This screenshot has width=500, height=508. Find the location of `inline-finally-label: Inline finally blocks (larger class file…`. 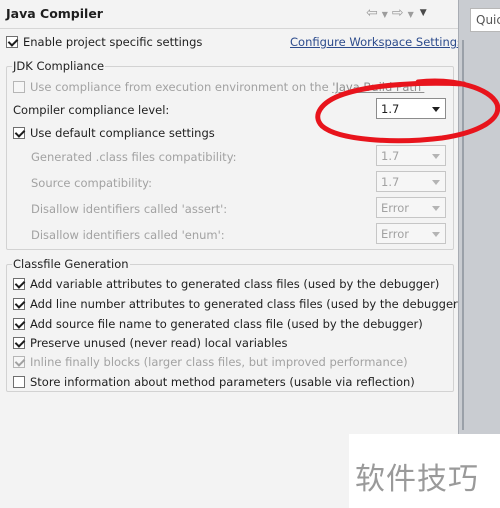

inline-finally-label: Inline finally blocks (larger class file… is located at coordinates (219, 362).